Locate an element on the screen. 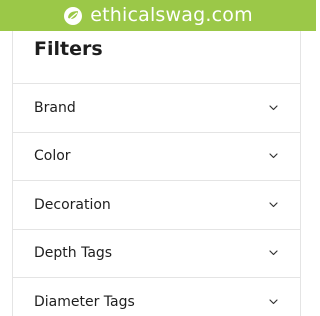 This screenshot has width=320, height=316. filter-color: Color is located at coordinates (156, 156).